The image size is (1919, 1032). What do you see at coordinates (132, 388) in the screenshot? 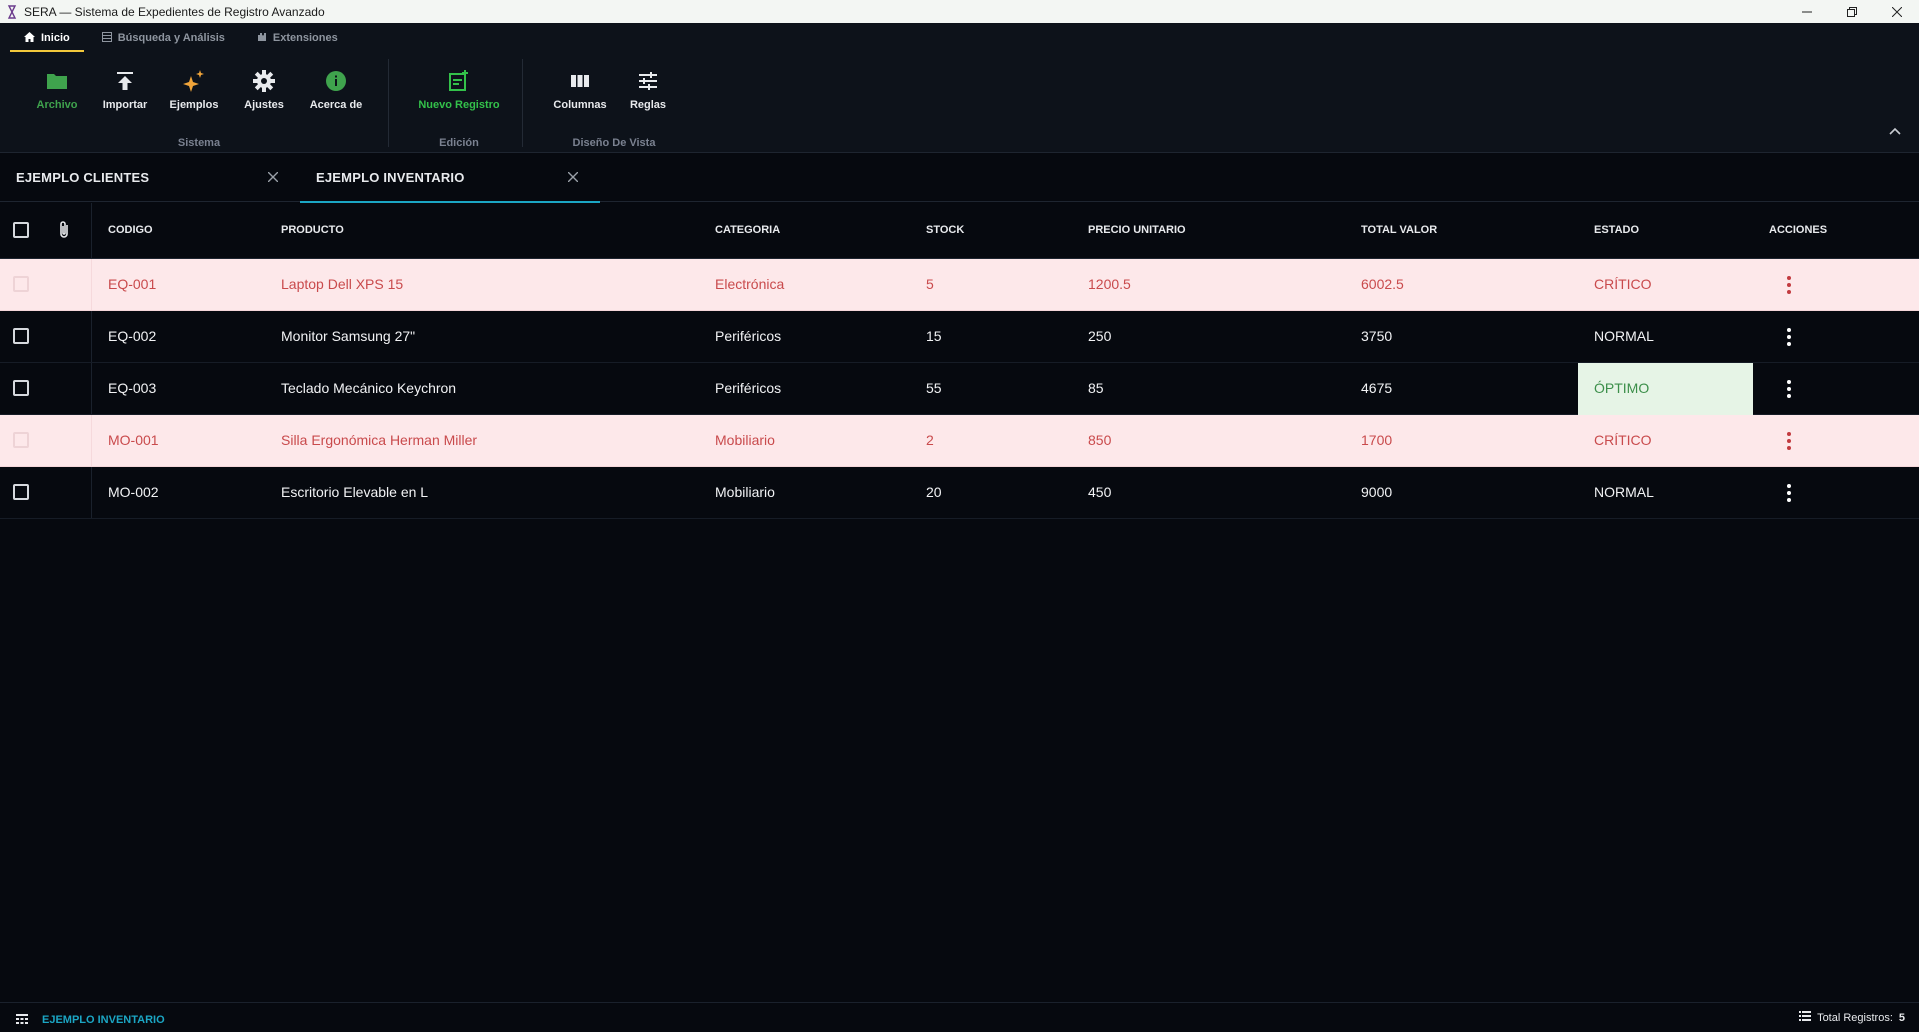
I see `cell-codigo: EQ-003` at bounding box center [132, 388].